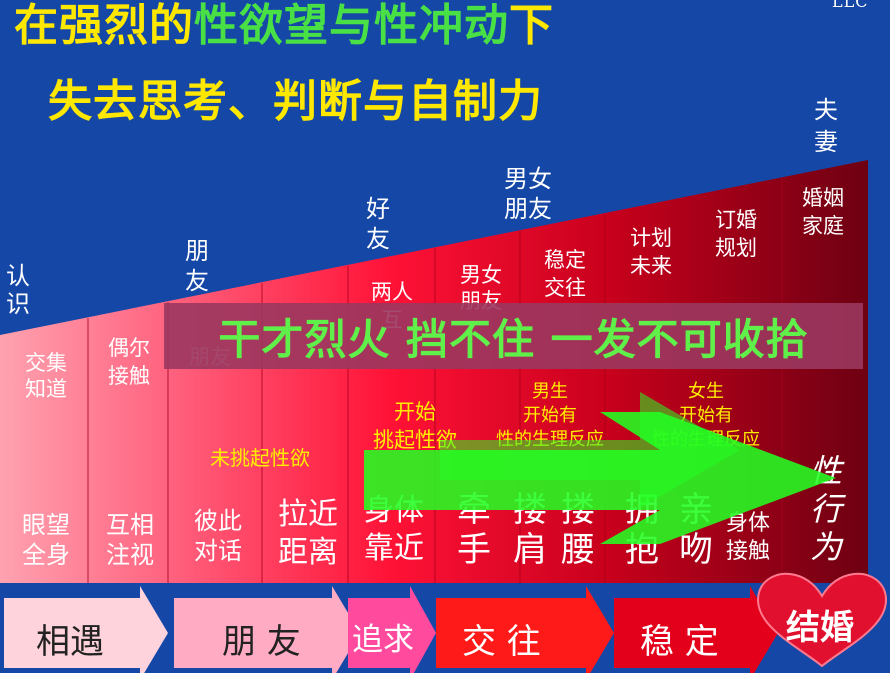  I want to click on stage-arrows, so click(446, 622).